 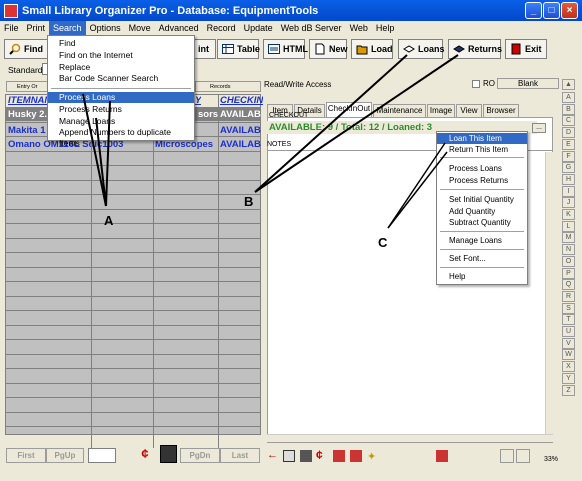 I want to click on callout-a: A, so click(x=109, y=220).